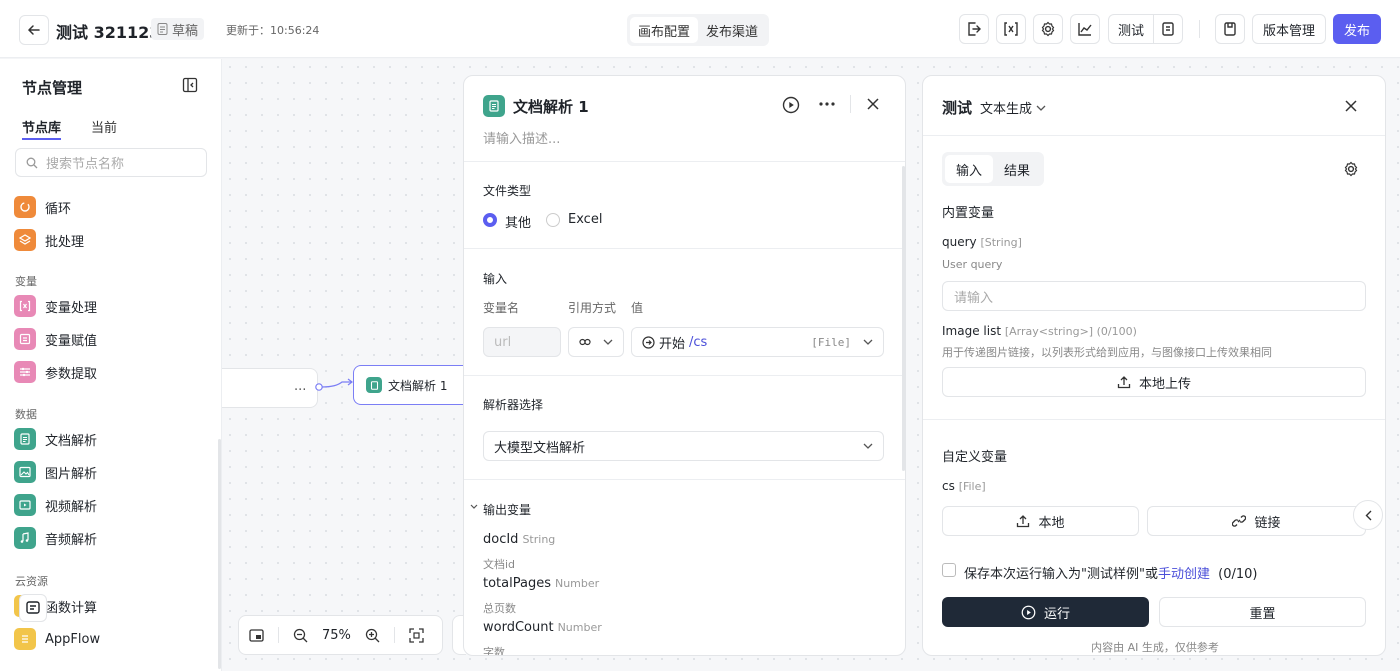  I want to click on zoom-out-button, so click(300, 635).